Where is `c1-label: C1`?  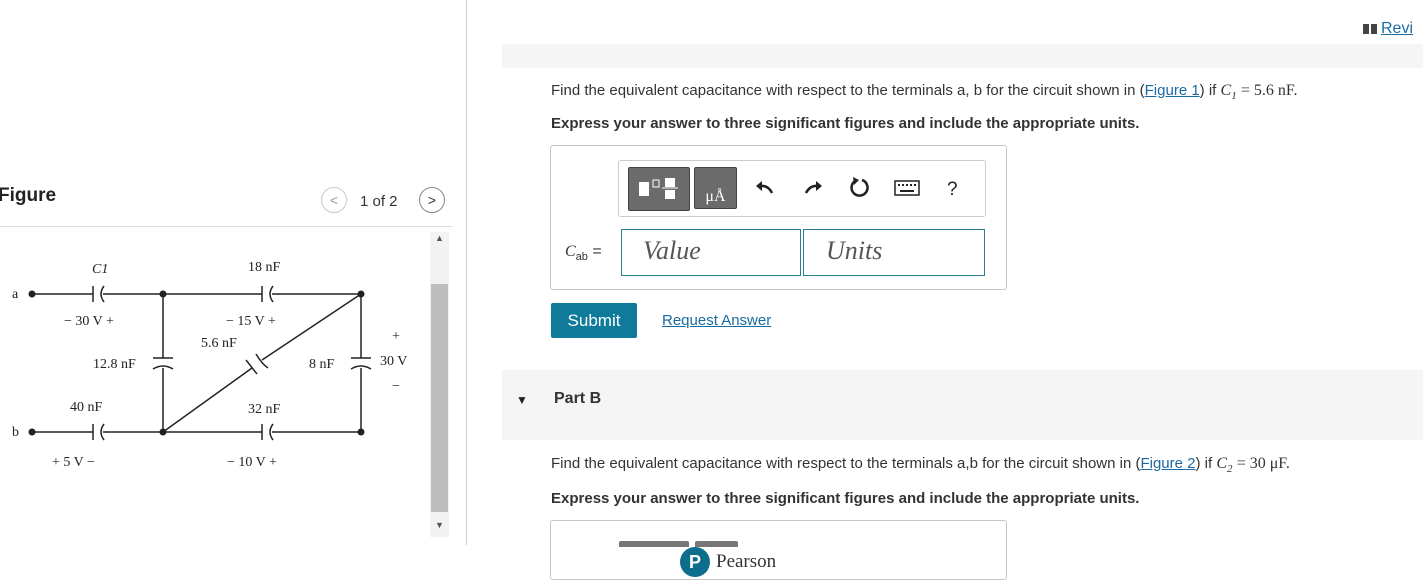 c1-label: C1 is located at coordinates (100, 269).